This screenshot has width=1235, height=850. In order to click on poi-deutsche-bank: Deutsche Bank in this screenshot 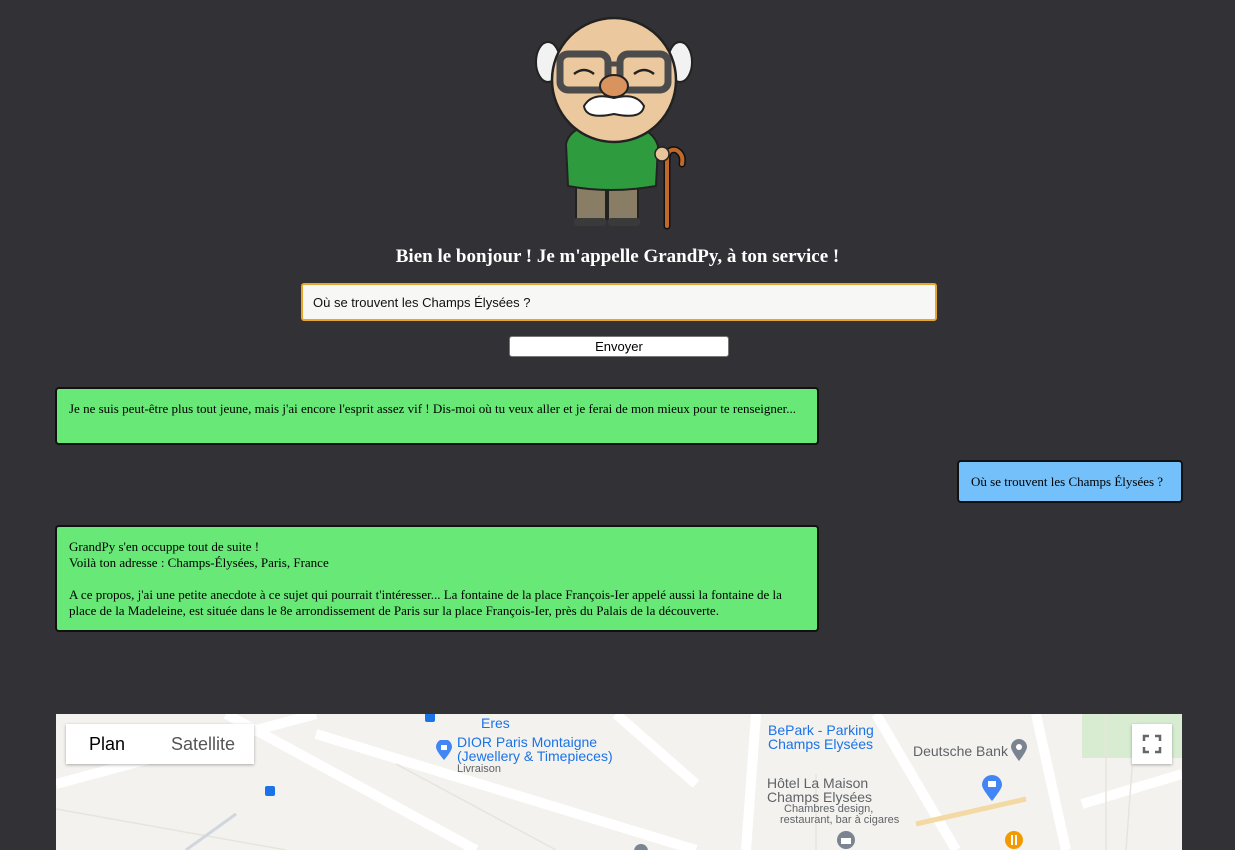, I will do `click(960, 751)`.